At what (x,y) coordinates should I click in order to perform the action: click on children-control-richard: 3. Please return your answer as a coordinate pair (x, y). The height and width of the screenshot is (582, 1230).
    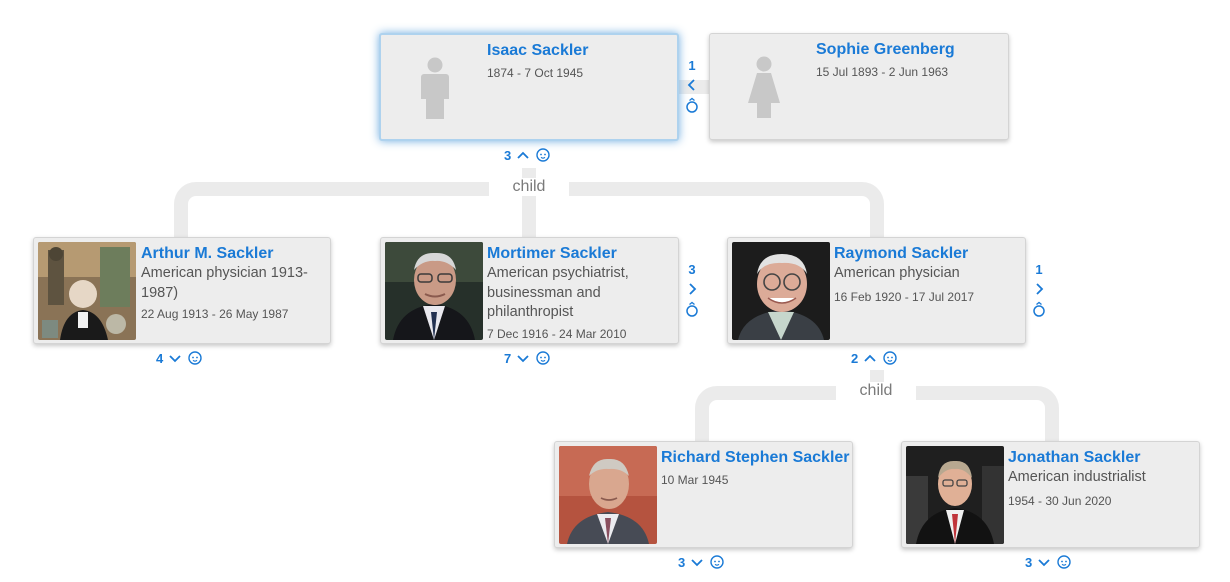
    Looking at the image, I should click on (701, 562).